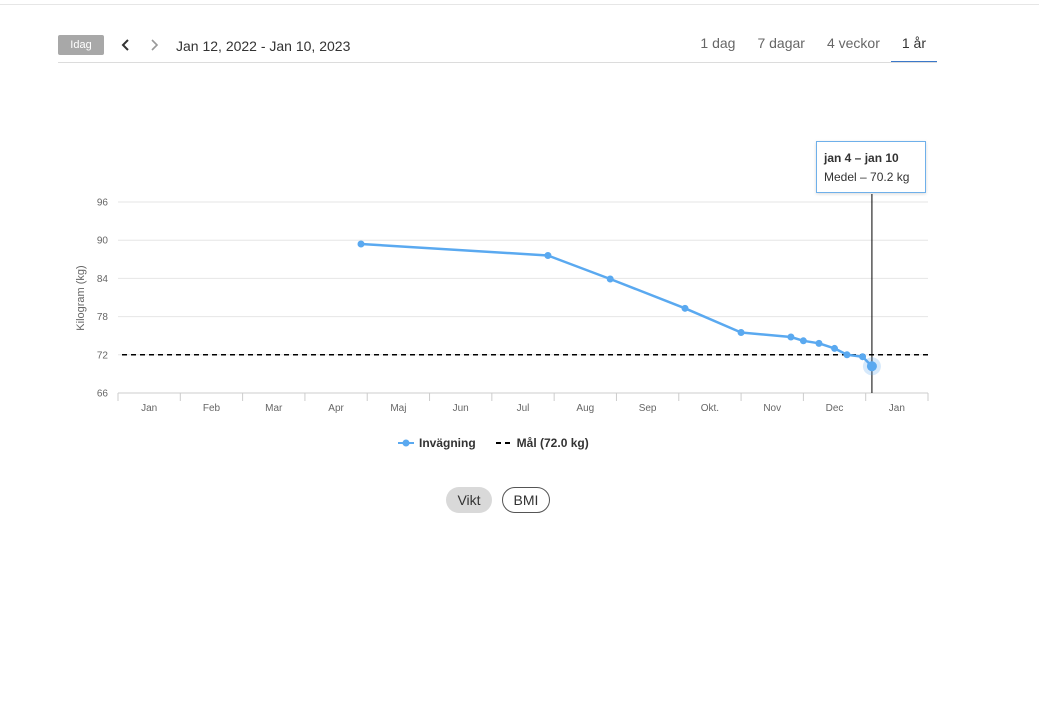 Image resolution: width=1039 pixels, height=720 pixels. Describe the element at coordinates (469, 500) in the screenshot. I see `weight-toggle-button: Vikt` at that location.